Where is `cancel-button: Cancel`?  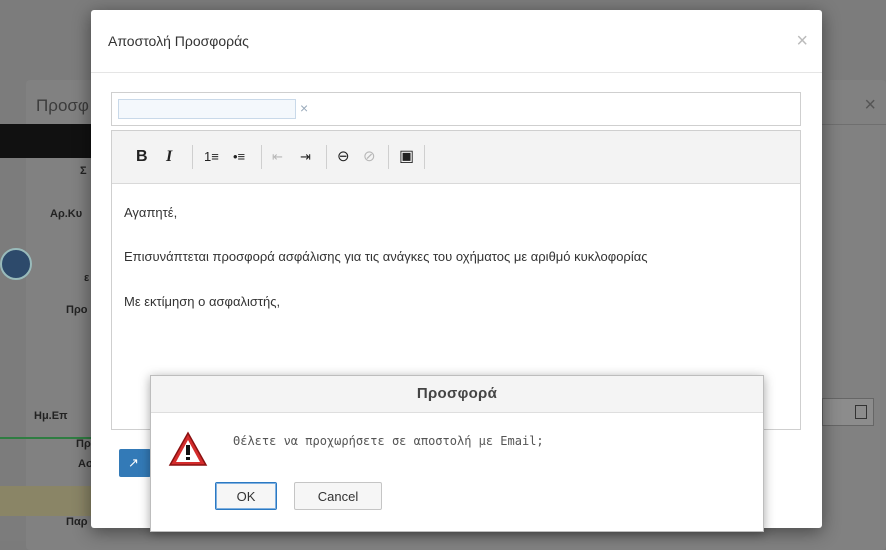 cancel-button: Cancel is located at coordinates (338, 496).